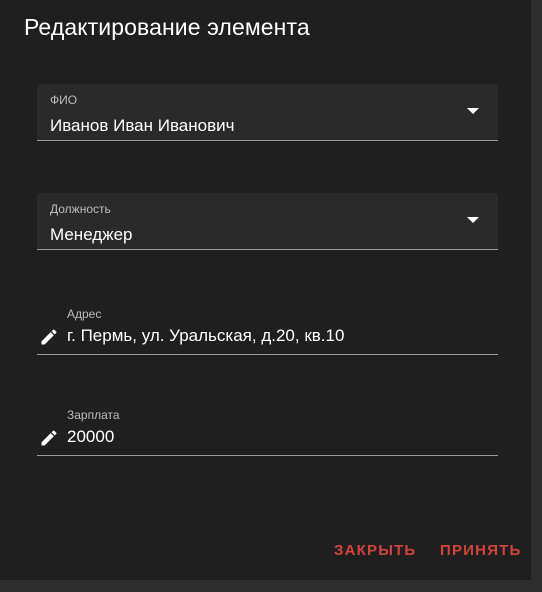 Image resolution: width=542 pixels, height=592 pixels. What do you see at coordinates (267, 455) in the screenshot?
I see `salary-underline` at bounding box center [267, 455].